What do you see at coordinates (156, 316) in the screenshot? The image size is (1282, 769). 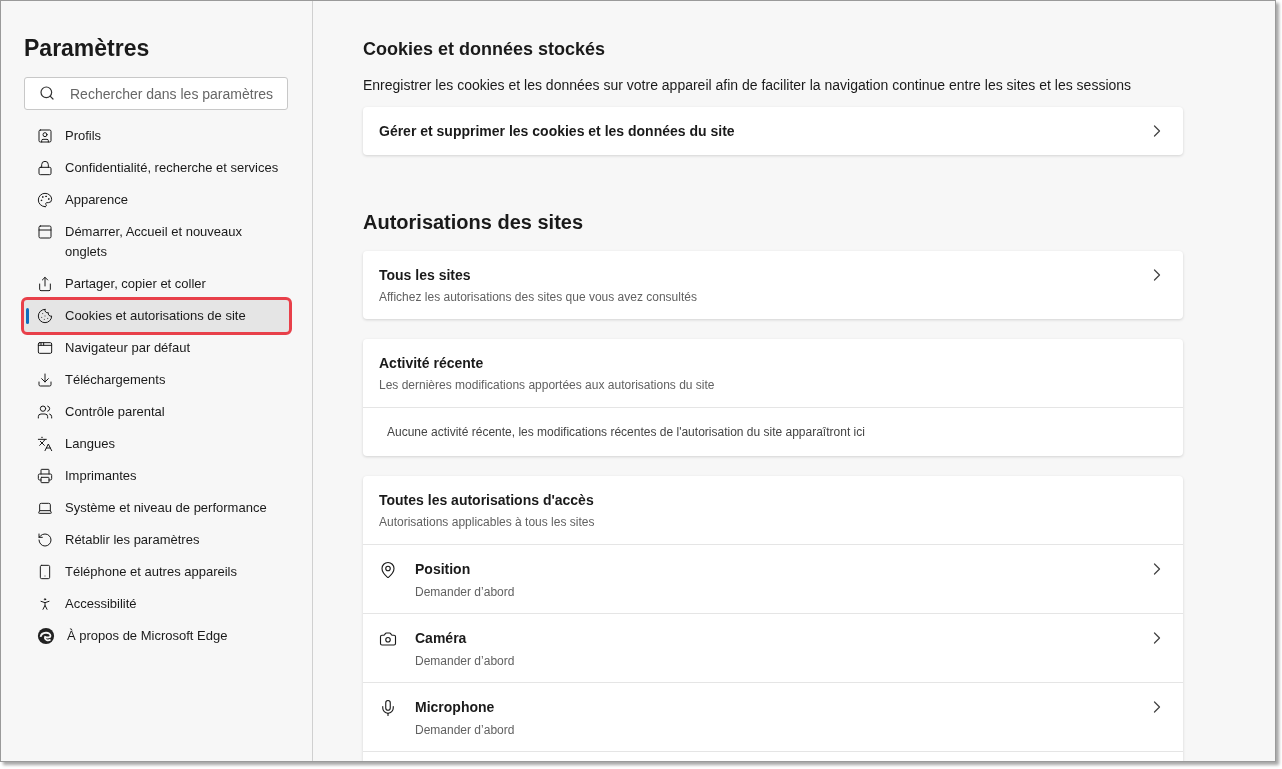 I see `sidebar-item: Cookies et autorisations de site` at bounding box center [156, 316].